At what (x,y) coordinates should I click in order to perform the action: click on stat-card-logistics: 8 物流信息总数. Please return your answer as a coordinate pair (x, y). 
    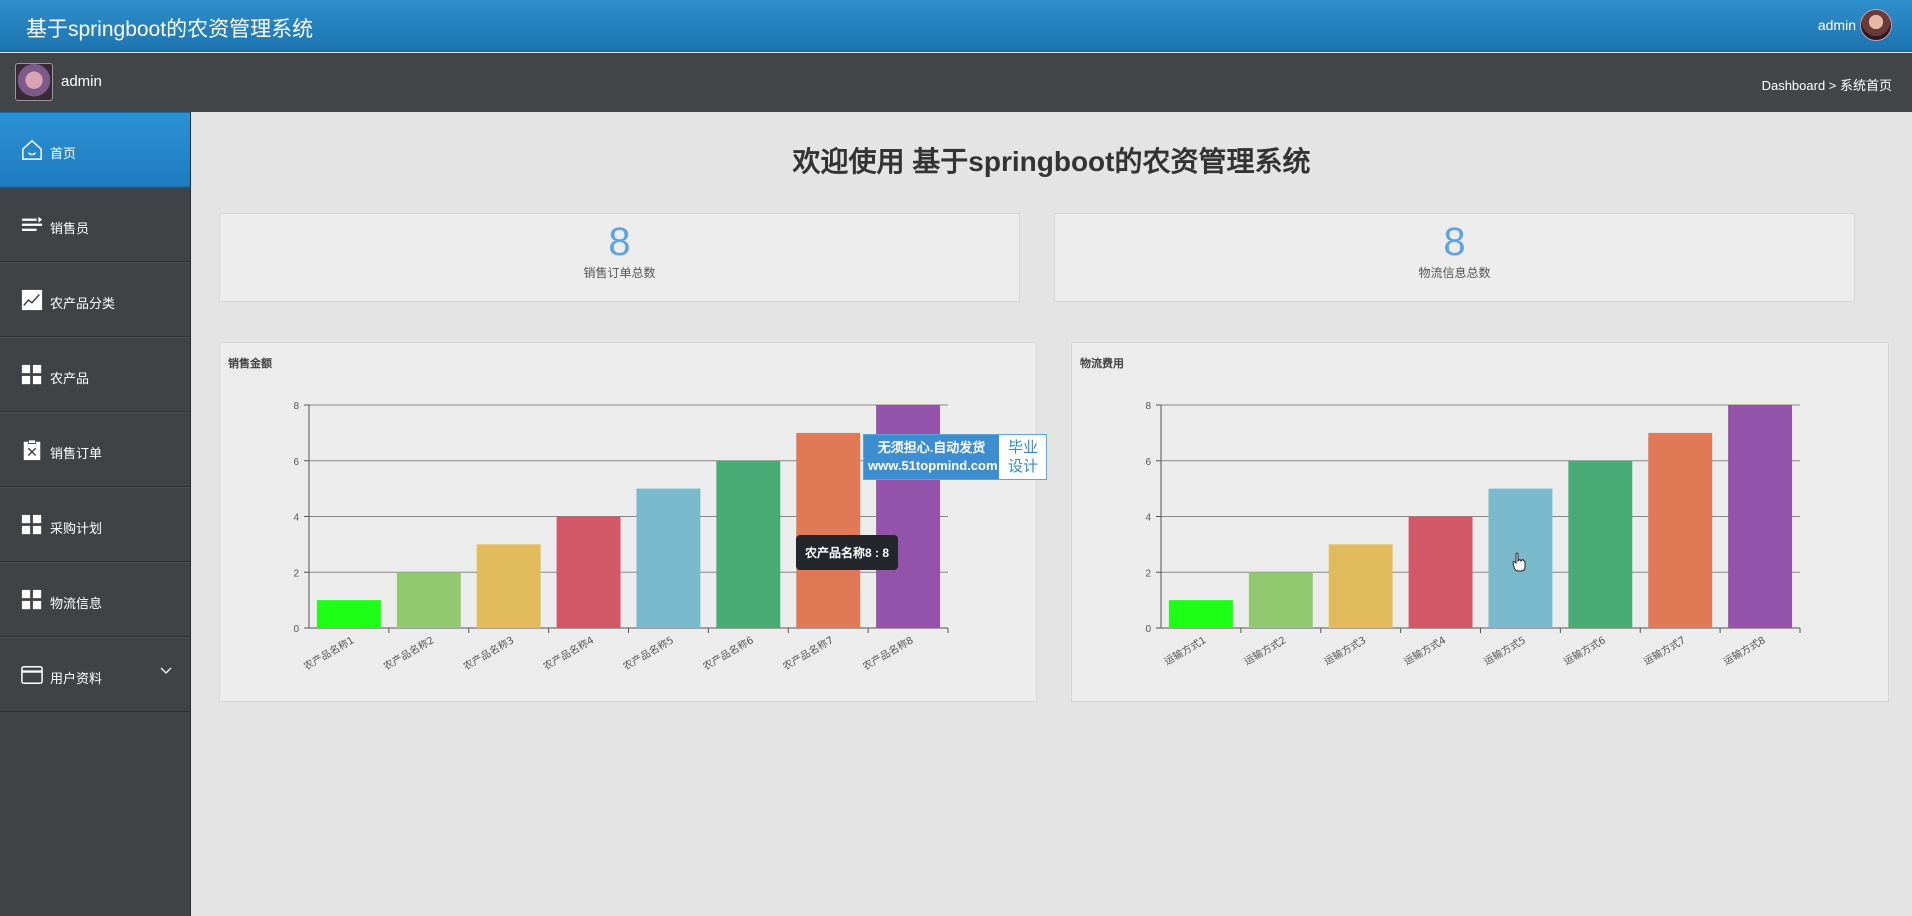
    Looking at the image, I should click on (1454, 257).